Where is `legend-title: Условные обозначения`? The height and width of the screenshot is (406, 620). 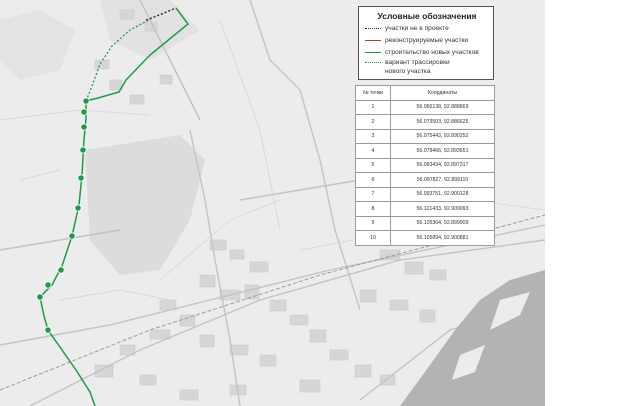
legend-title: Условные обозначения is located at coordinates (427, 16).